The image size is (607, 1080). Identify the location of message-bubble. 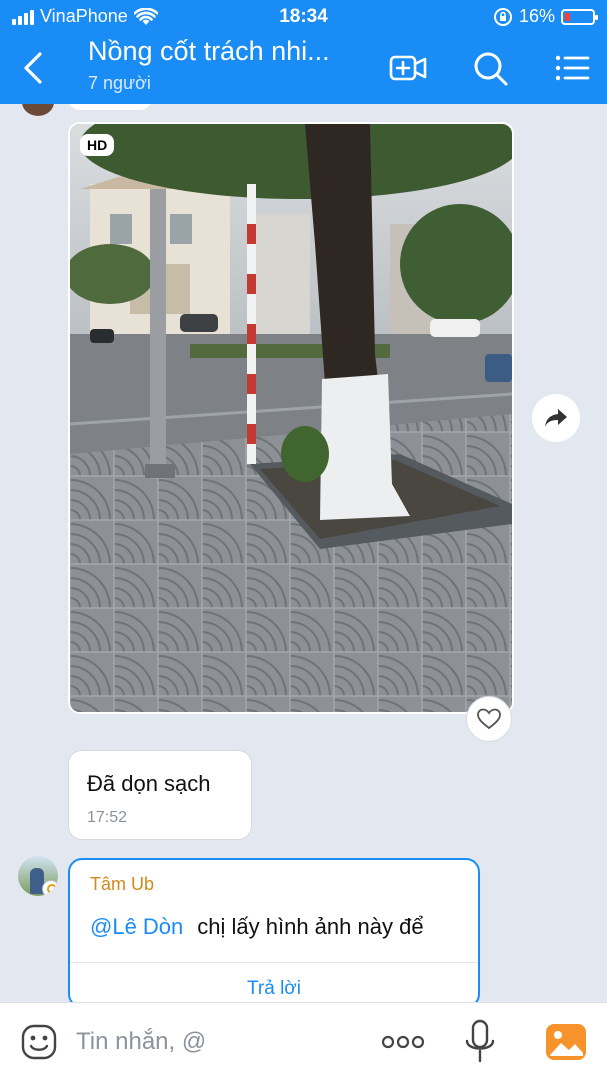
(110, 107).